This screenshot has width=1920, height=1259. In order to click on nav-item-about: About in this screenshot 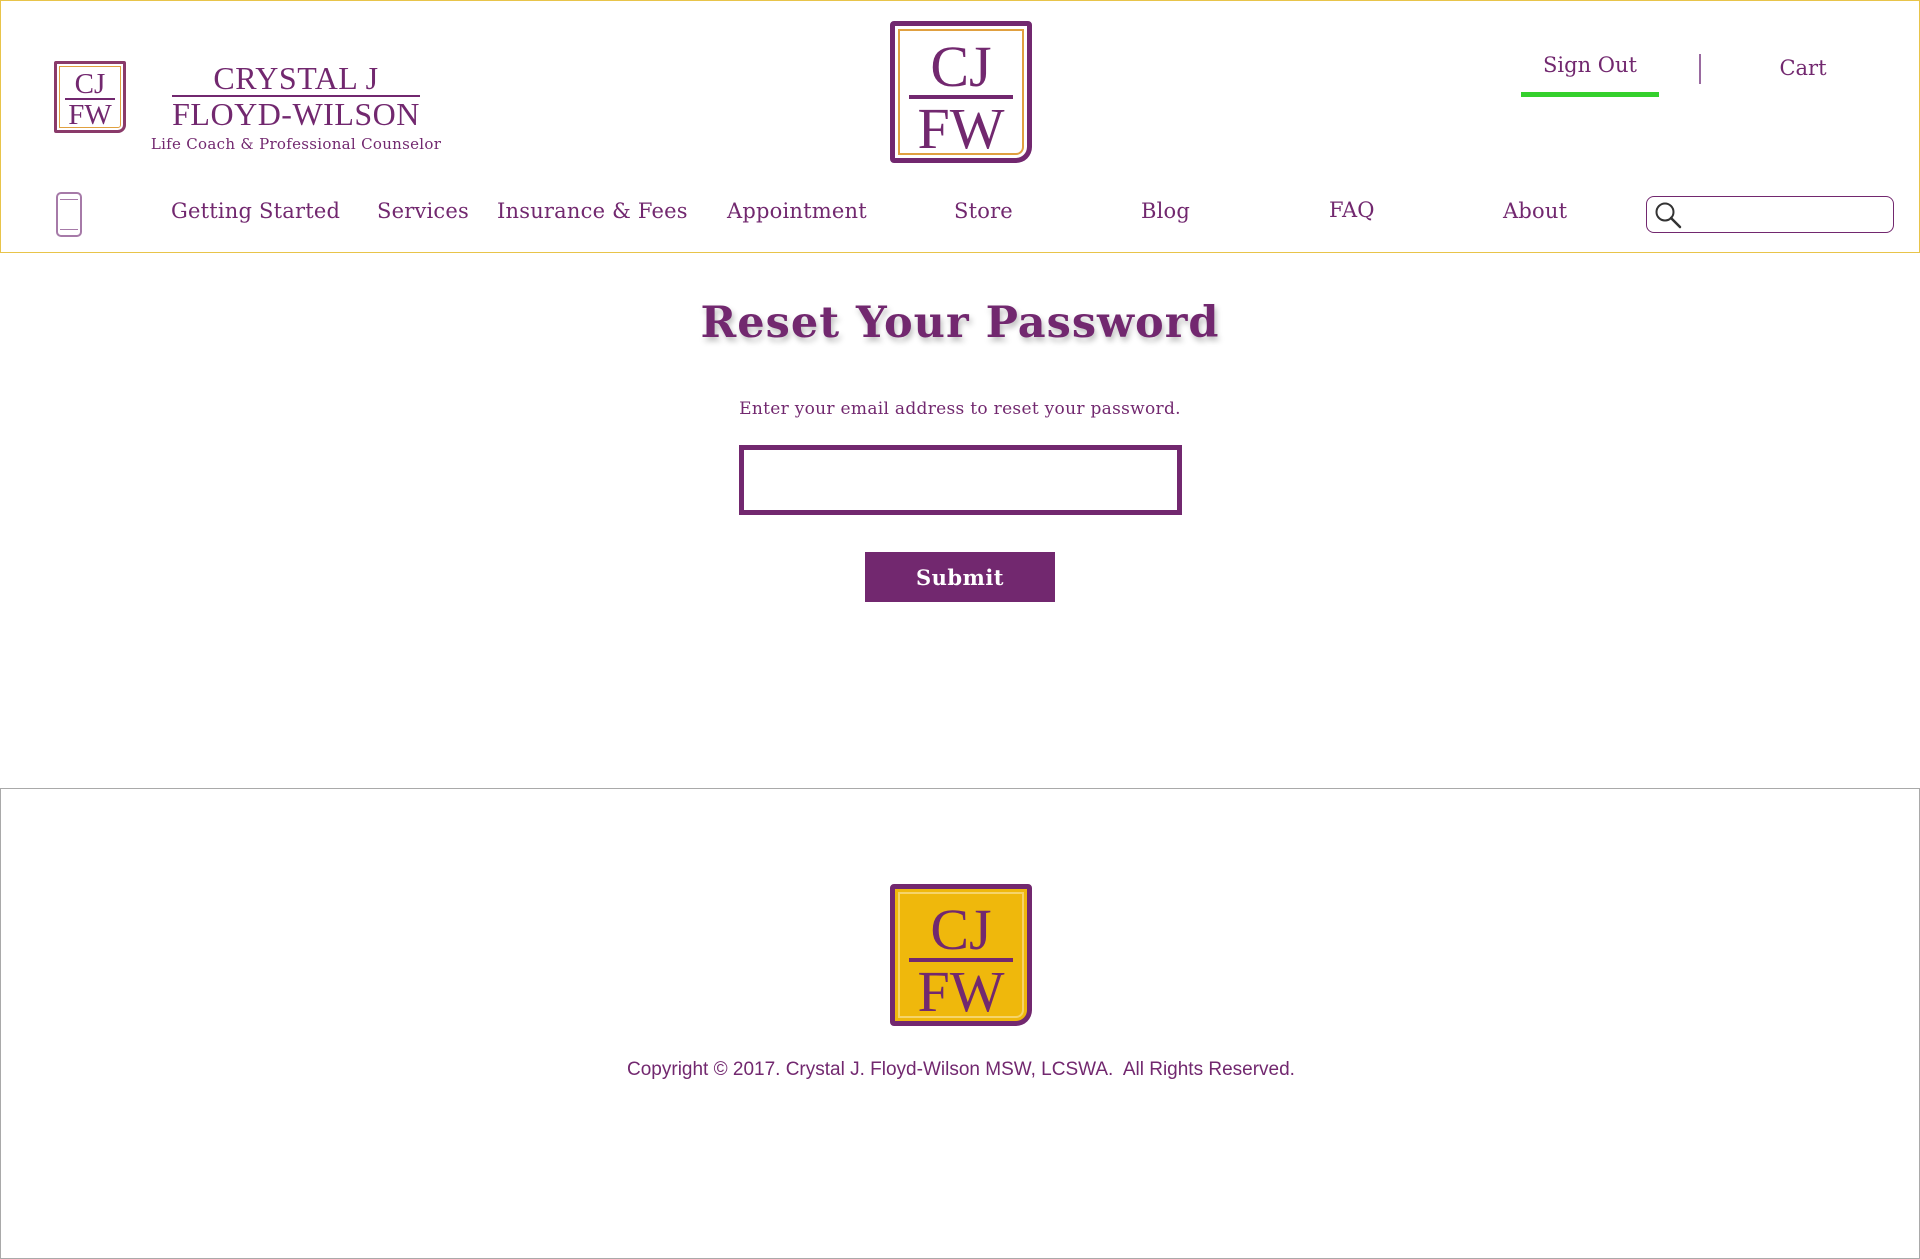, I will do `click(1535, 211)`.